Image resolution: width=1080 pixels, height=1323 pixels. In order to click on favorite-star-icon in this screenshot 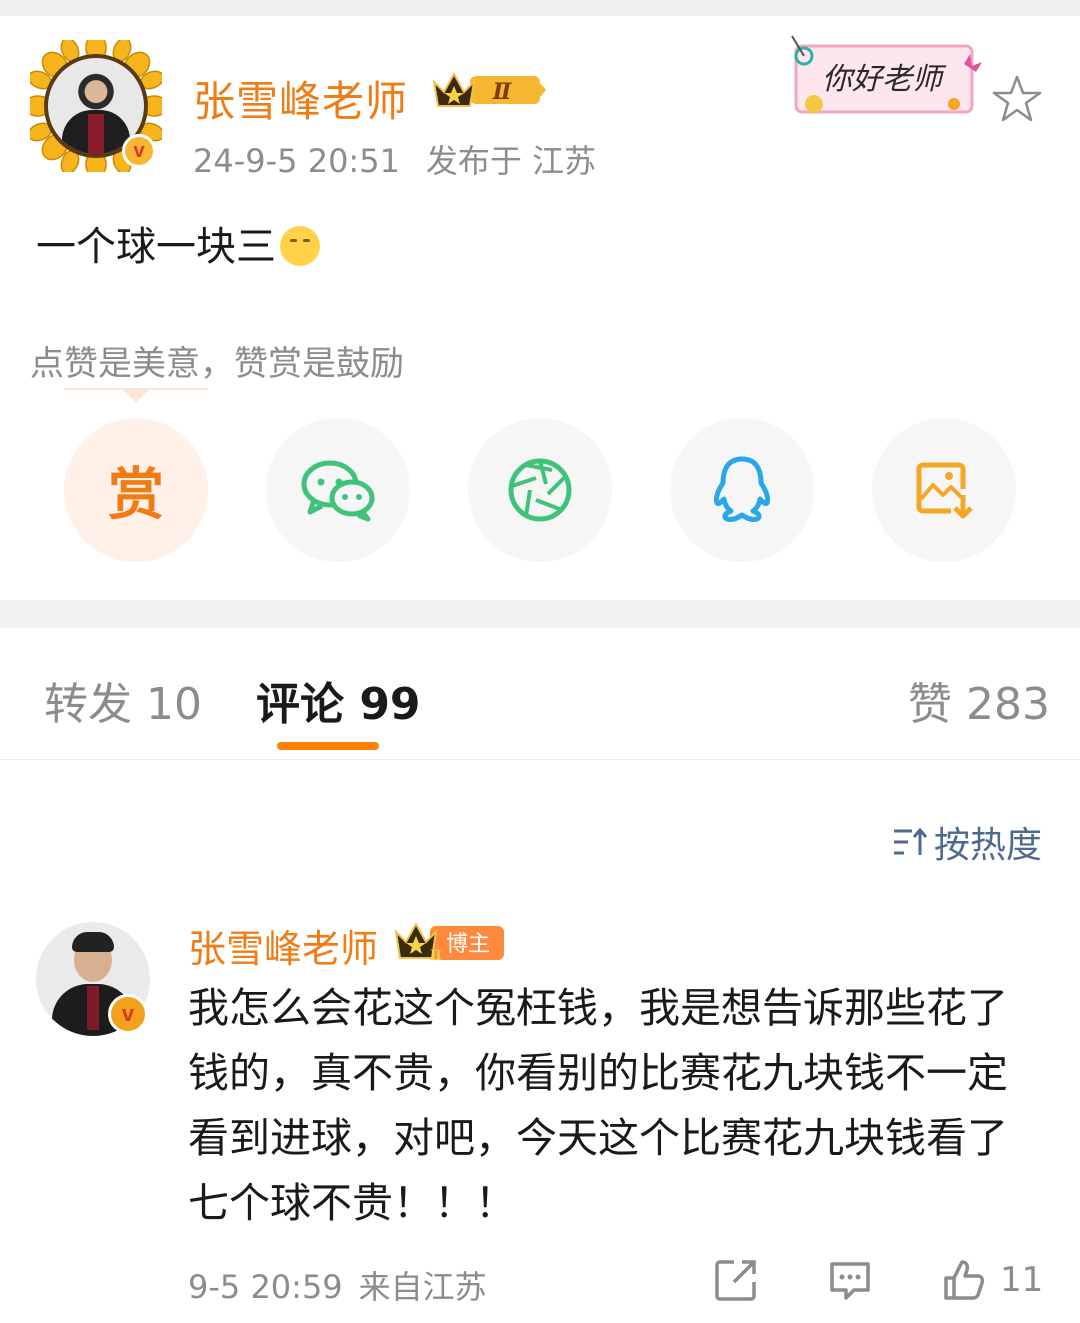, I will do `click(1017, 99)`.